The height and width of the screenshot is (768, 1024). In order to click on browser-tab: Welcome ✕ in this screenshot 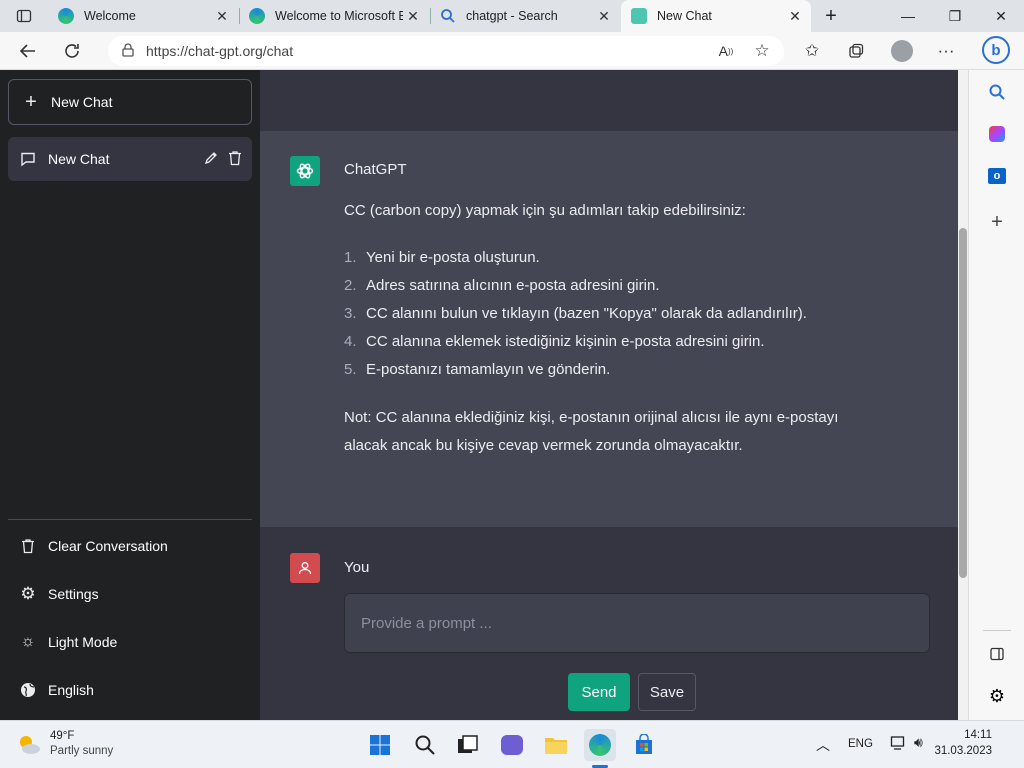, I will do `click(143, 16)`.